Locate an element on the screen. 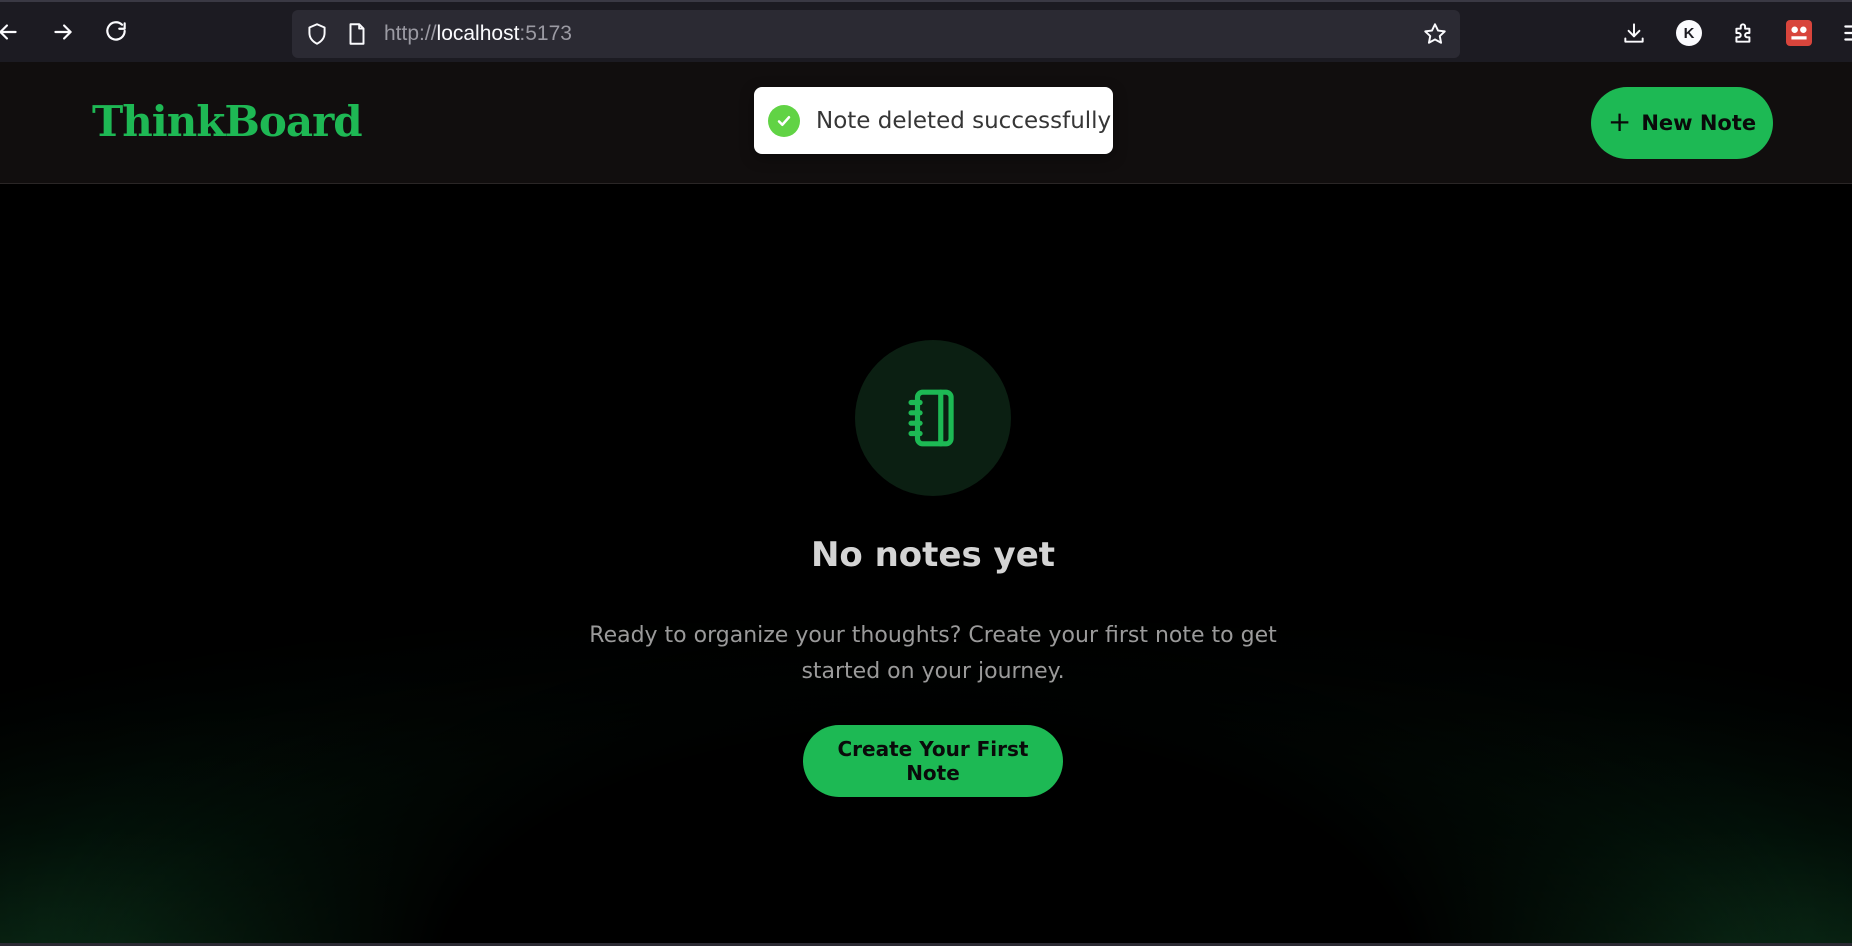 Image resolution: width=1852 pixels, height=946 pixels. profile-button: K is located at coordinates (1689, 33).